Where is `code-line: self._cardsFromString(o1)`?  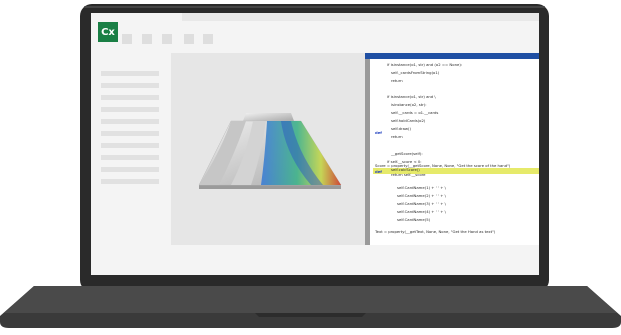 code-line: self._cardsFromString(o1) is located at coordinates (415, 72).